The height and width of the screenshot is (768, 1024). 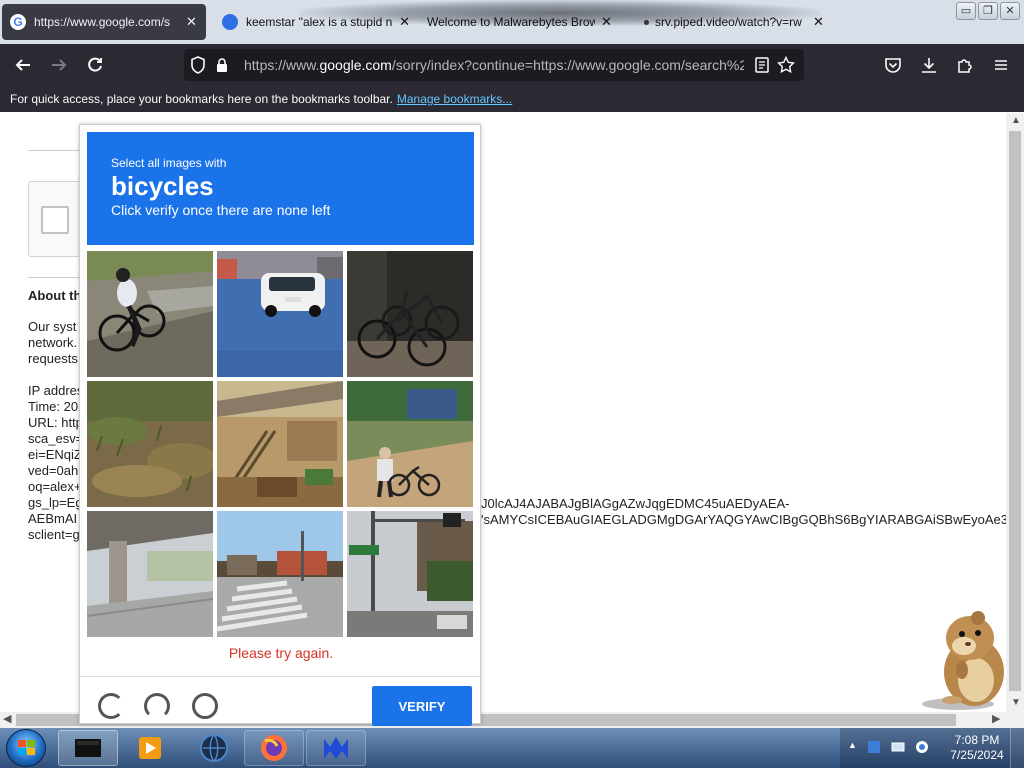 I want to click on captcha-tile-traffic-light-street, so click(x=410, y=574).